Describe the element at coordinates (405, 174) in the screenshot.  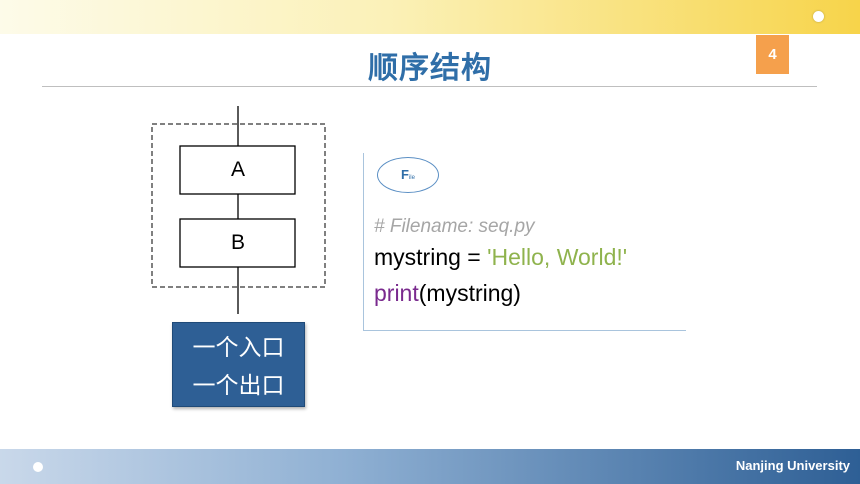
I see `file-icon-letter: F` at that location.